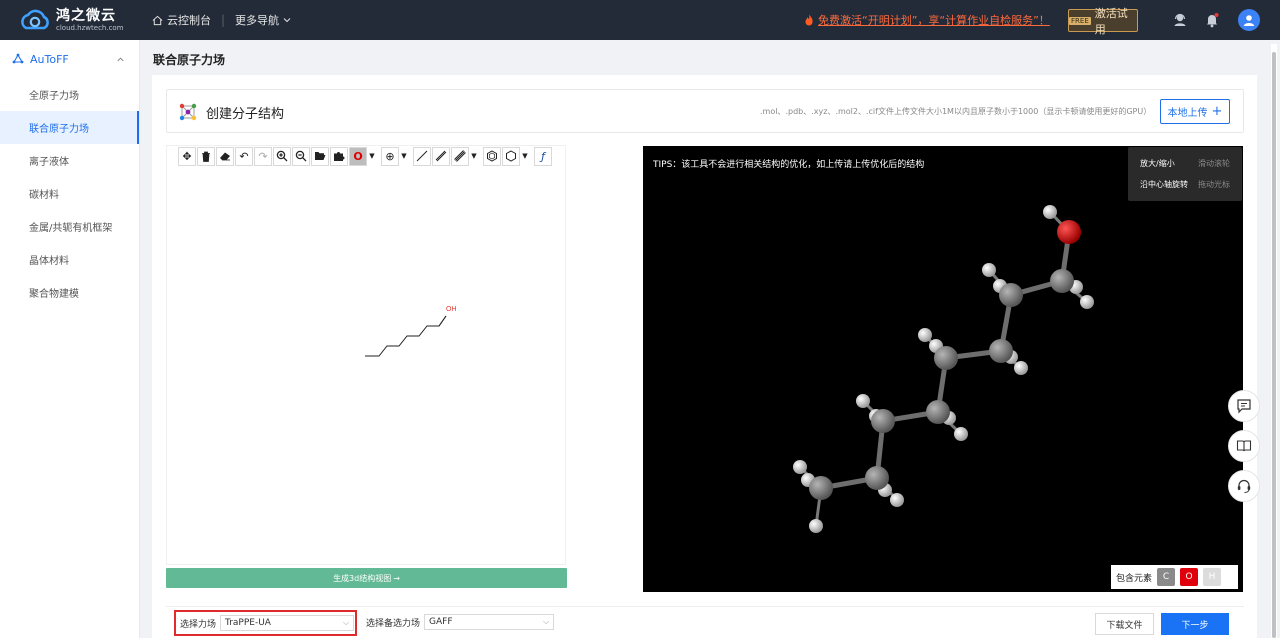 The width and height of the screenshot is (1280, 638). I want to click on chat-button, so click(1244, 406).